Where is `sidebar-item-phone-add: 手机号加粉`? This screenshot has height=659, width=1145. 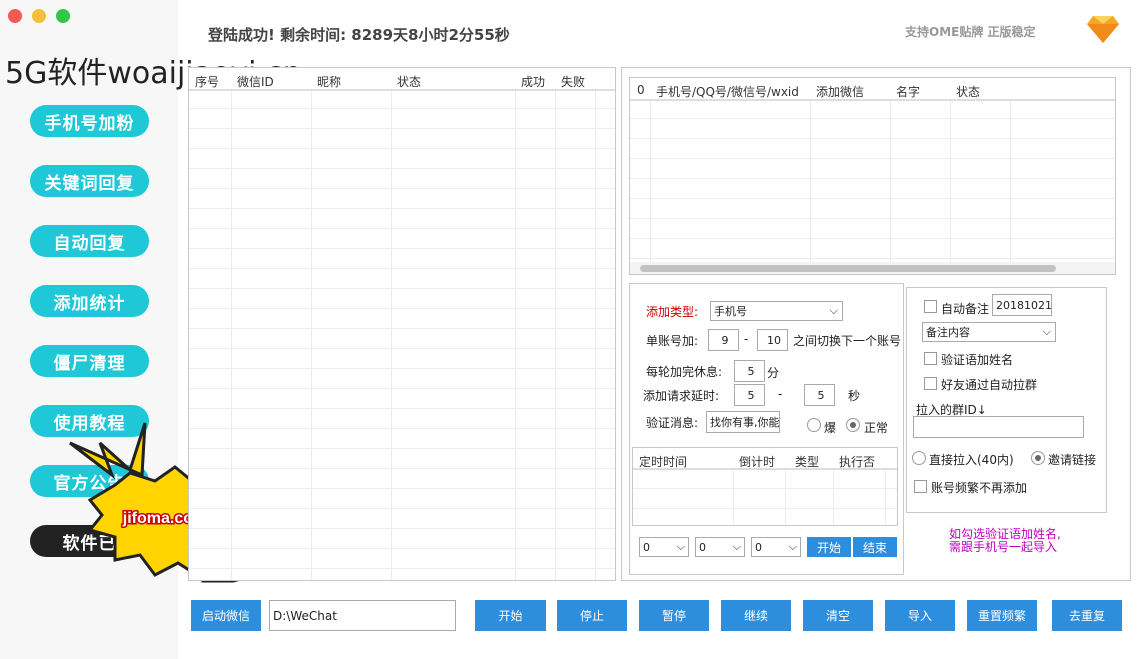
sidebar-item-phone-add: 手机号加粉 is located at coordinates (89, 121).